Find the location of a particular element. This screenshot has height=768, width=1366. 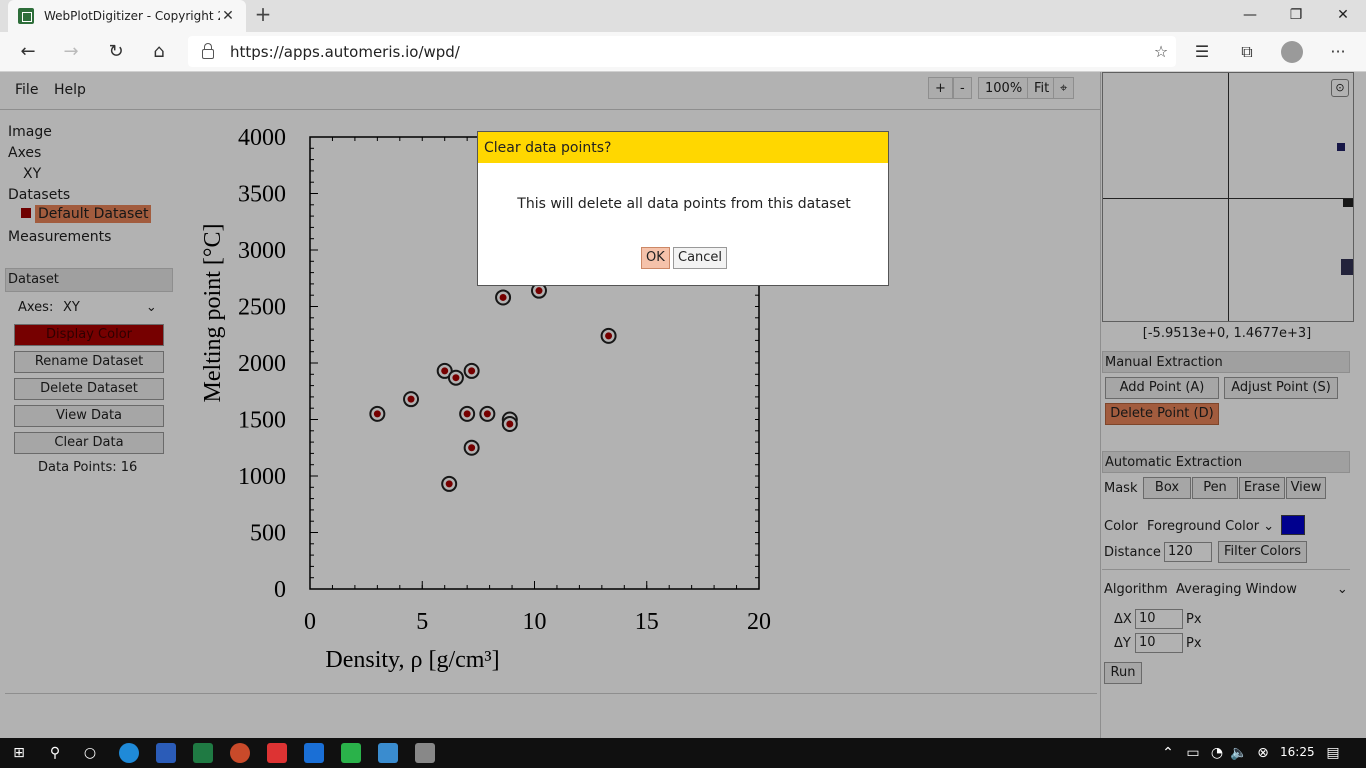

url-text: https://apps.automeris.io/wpd/ is located at coordinates (345, 51).